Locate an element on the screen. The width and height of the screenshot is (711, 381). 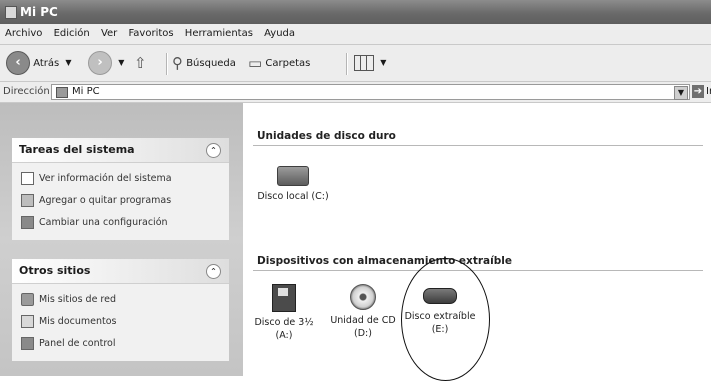
views-icon is located at coordinates (364, 63).